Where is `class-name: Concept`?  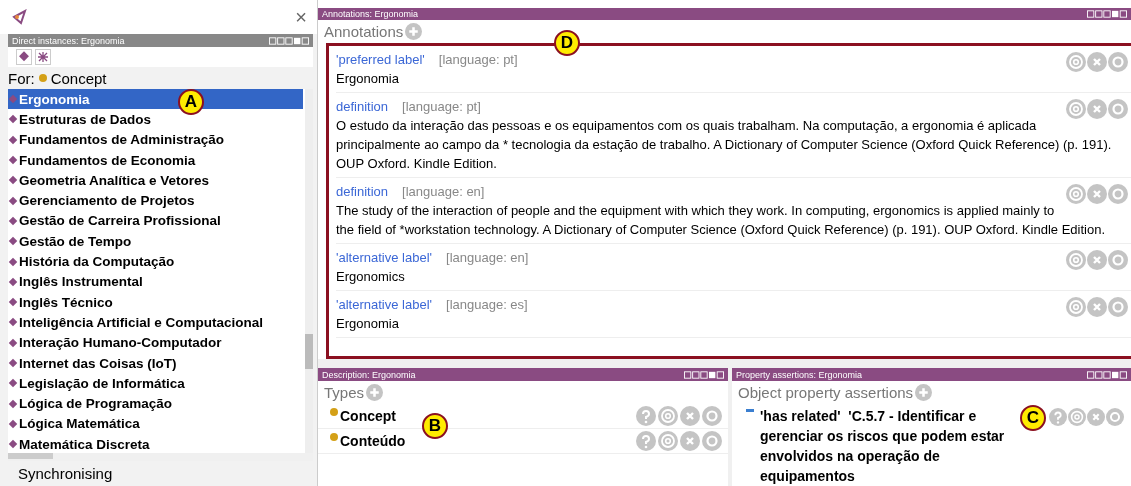 class-name: Concept is located at coordinates (78, 78).